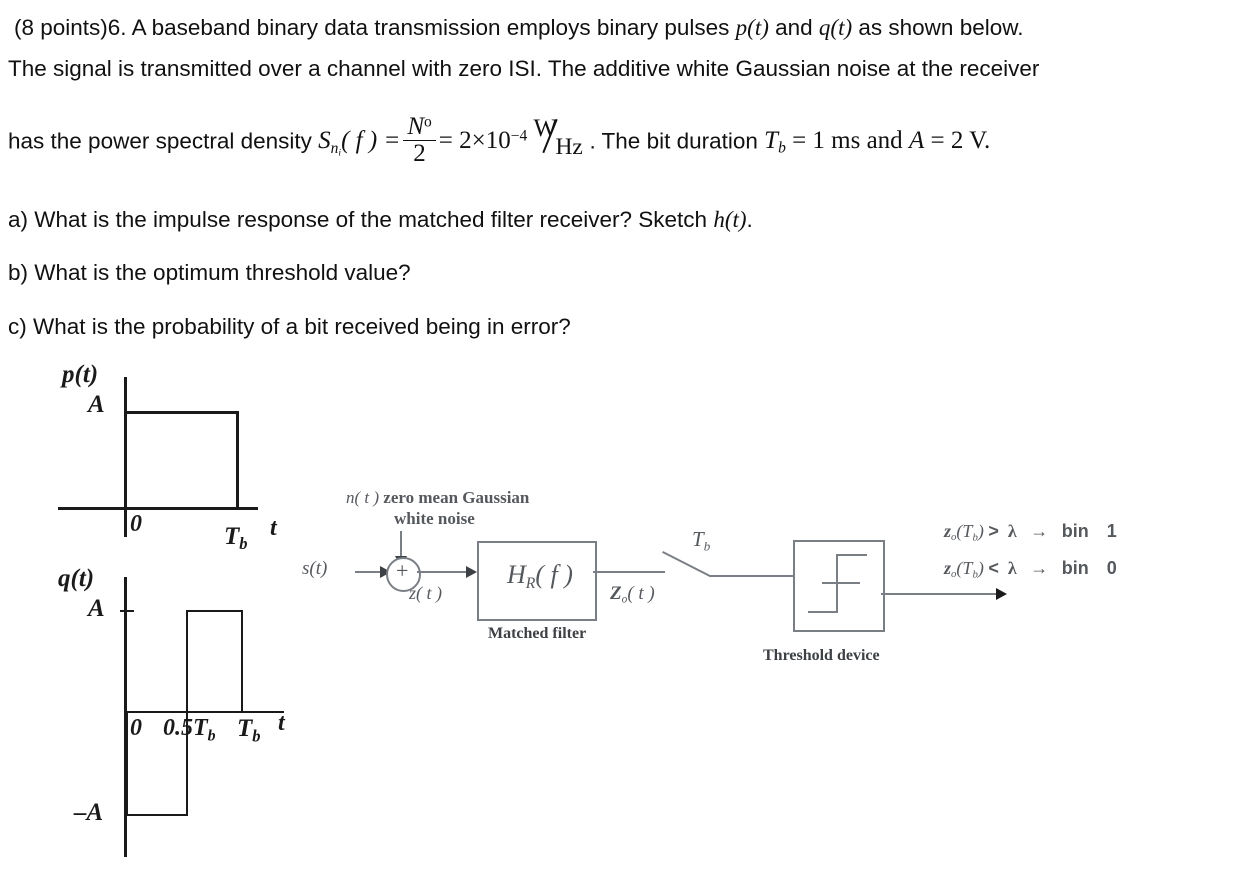 The image size is (1257, 887). Describe the element at coordinates (273, 528) in the screenshot. I see `p-x-axis-label: t` at that location.